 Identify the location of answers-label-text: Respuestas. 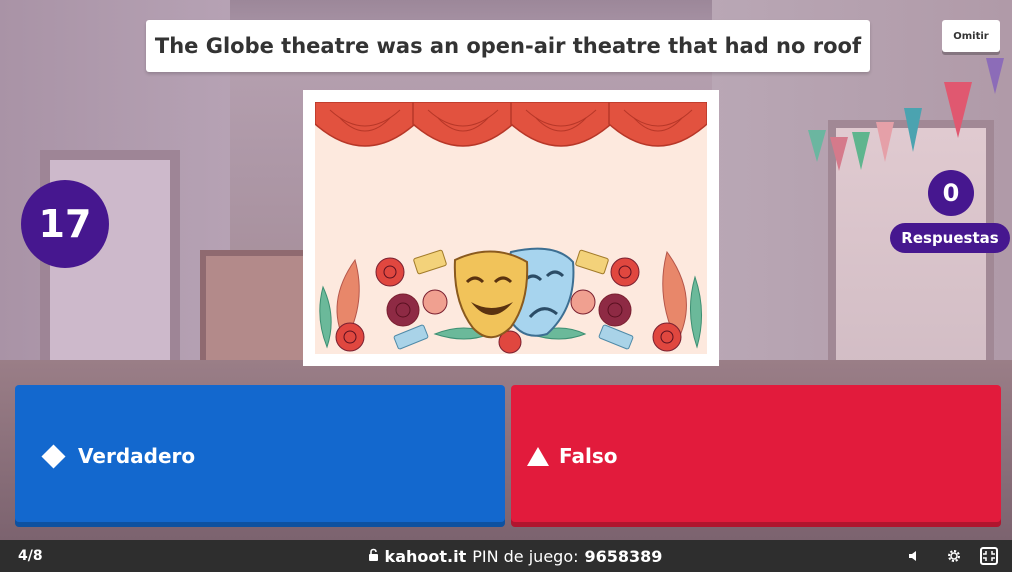
(950, 238).